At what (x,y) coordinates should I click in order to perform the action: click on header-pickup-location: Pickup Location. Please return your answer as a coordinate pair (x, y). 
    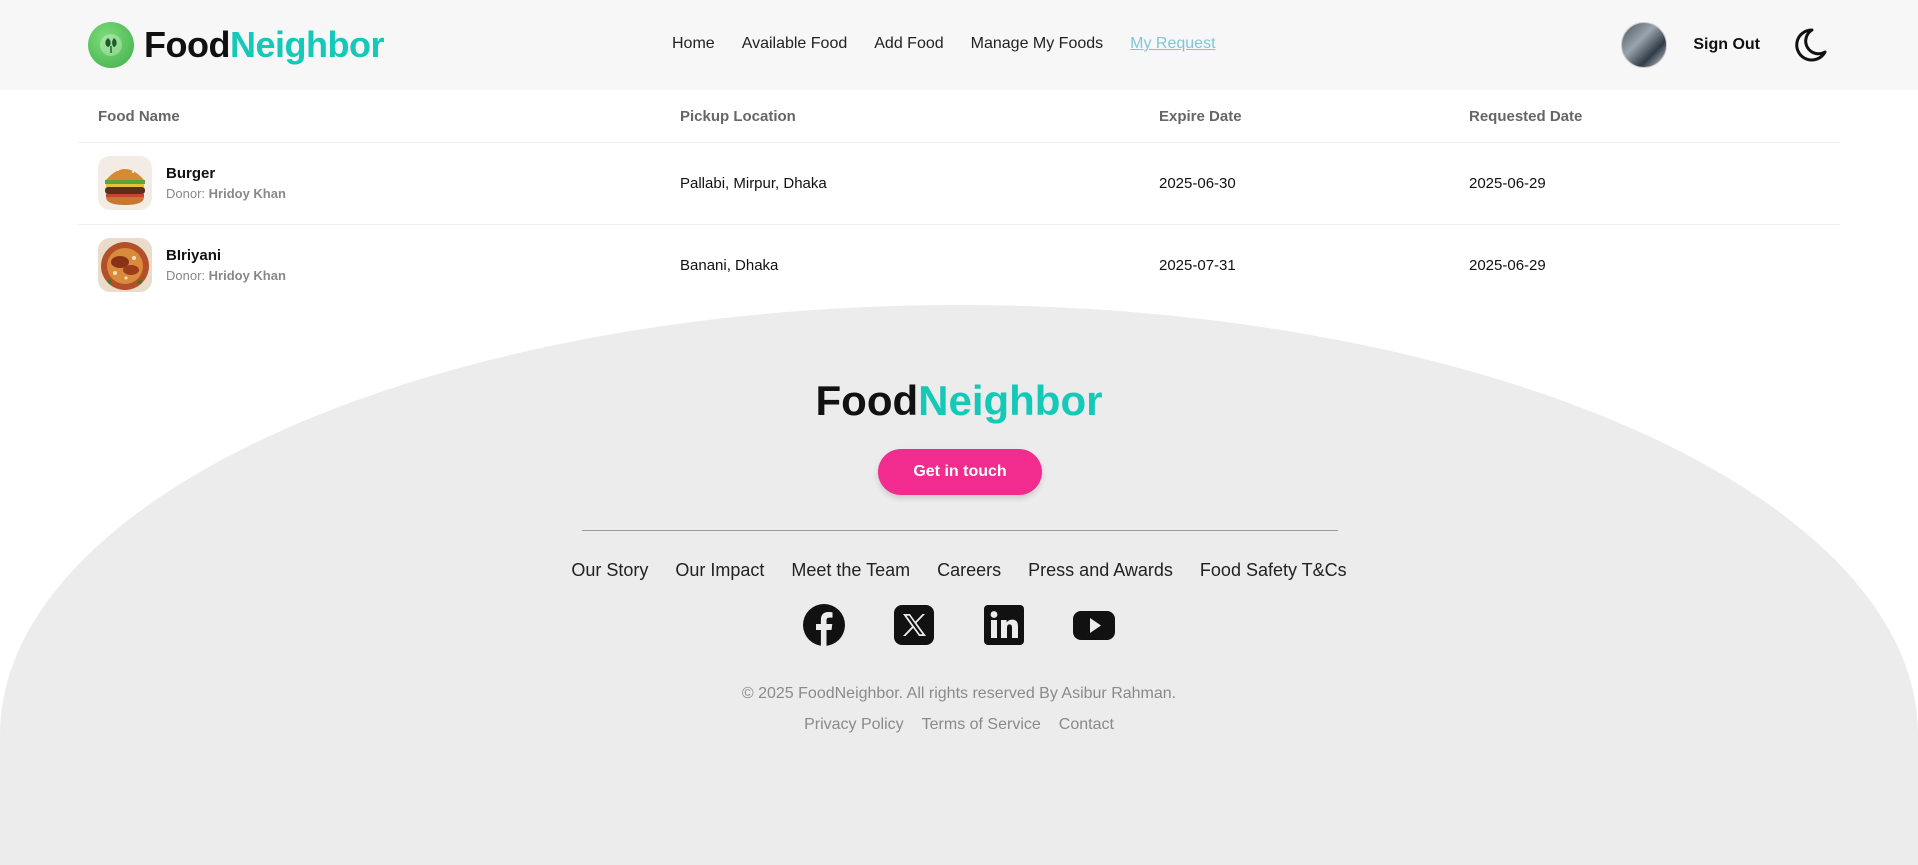
    Looking at the image, I should click on (899, 117).